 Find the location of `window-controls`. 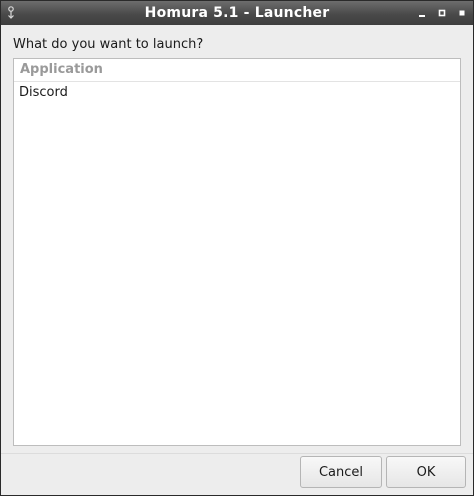

window-controls is located at coordinates (442, 13).